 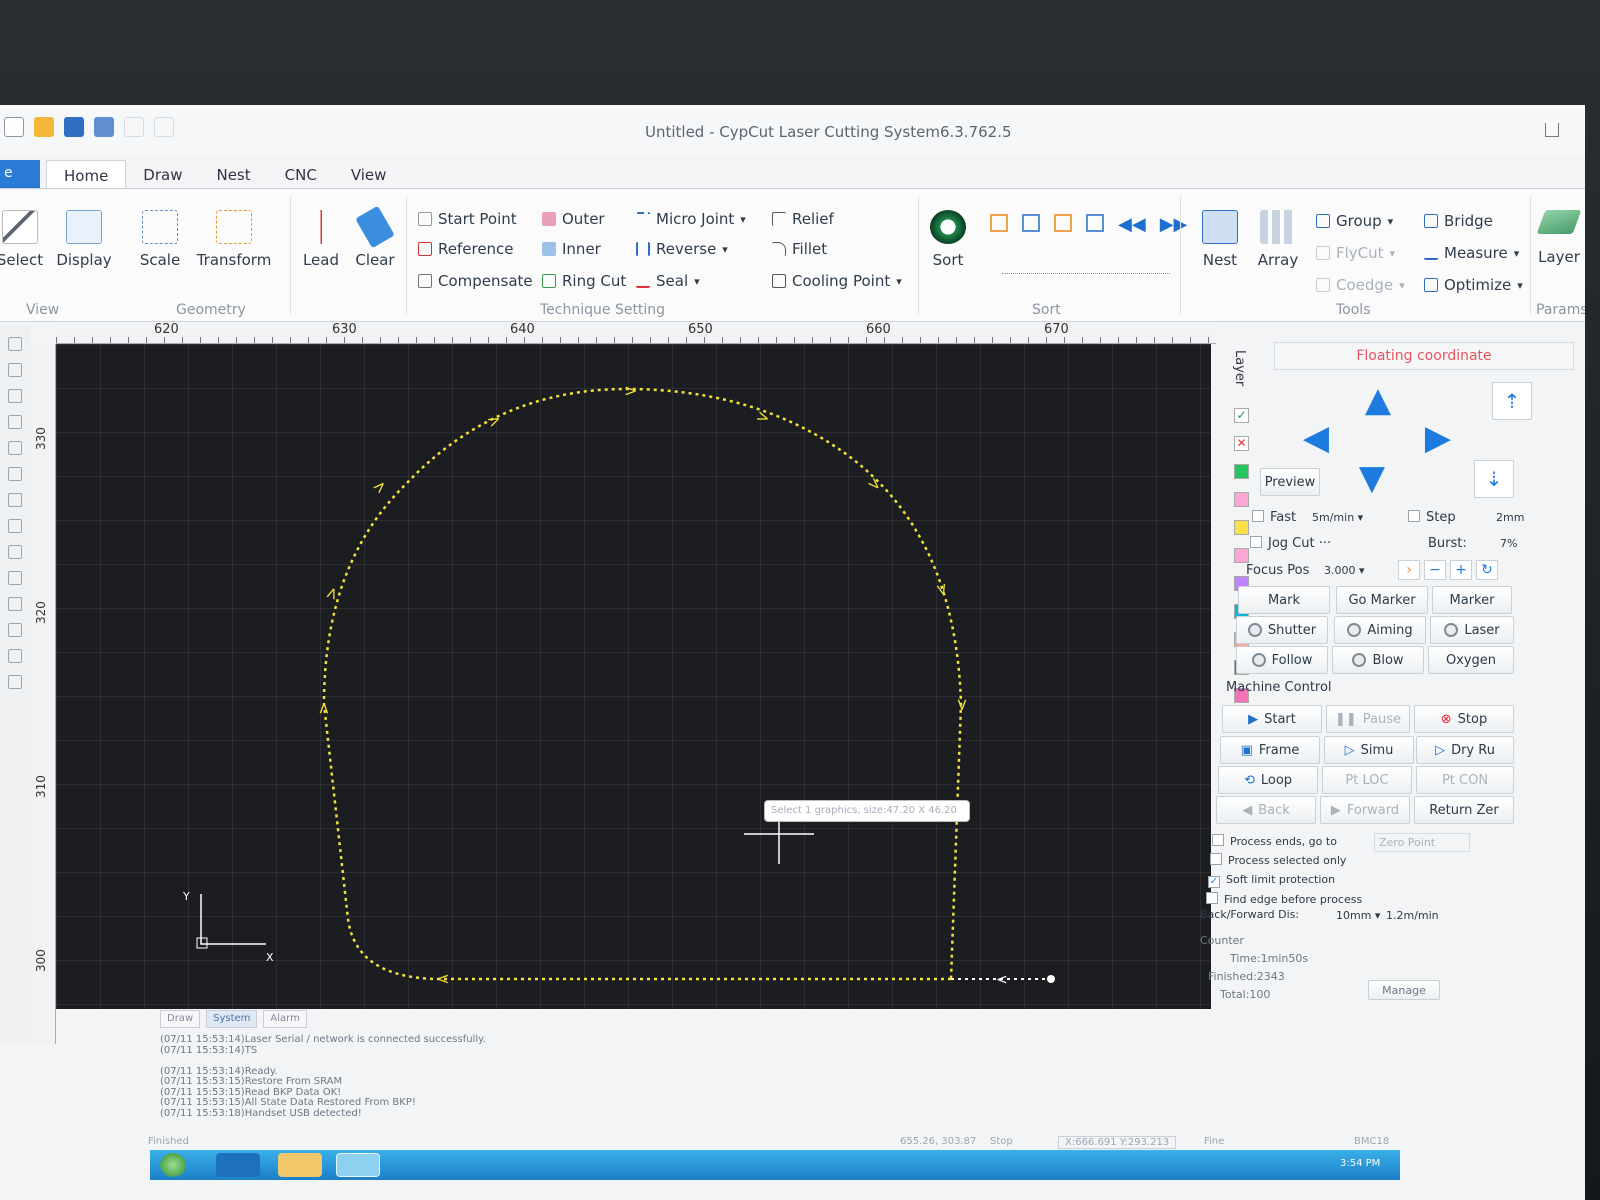 I want to click on focus-minus-icon: −, so click(x=1435, y=570).